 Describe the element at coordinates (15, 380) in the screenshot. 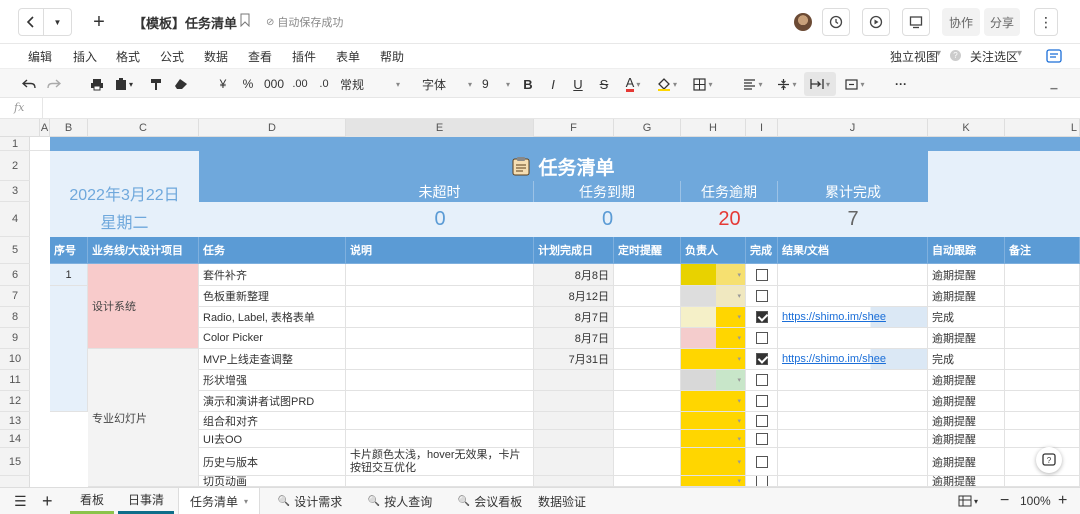

I see `row-header: 11` at that location.